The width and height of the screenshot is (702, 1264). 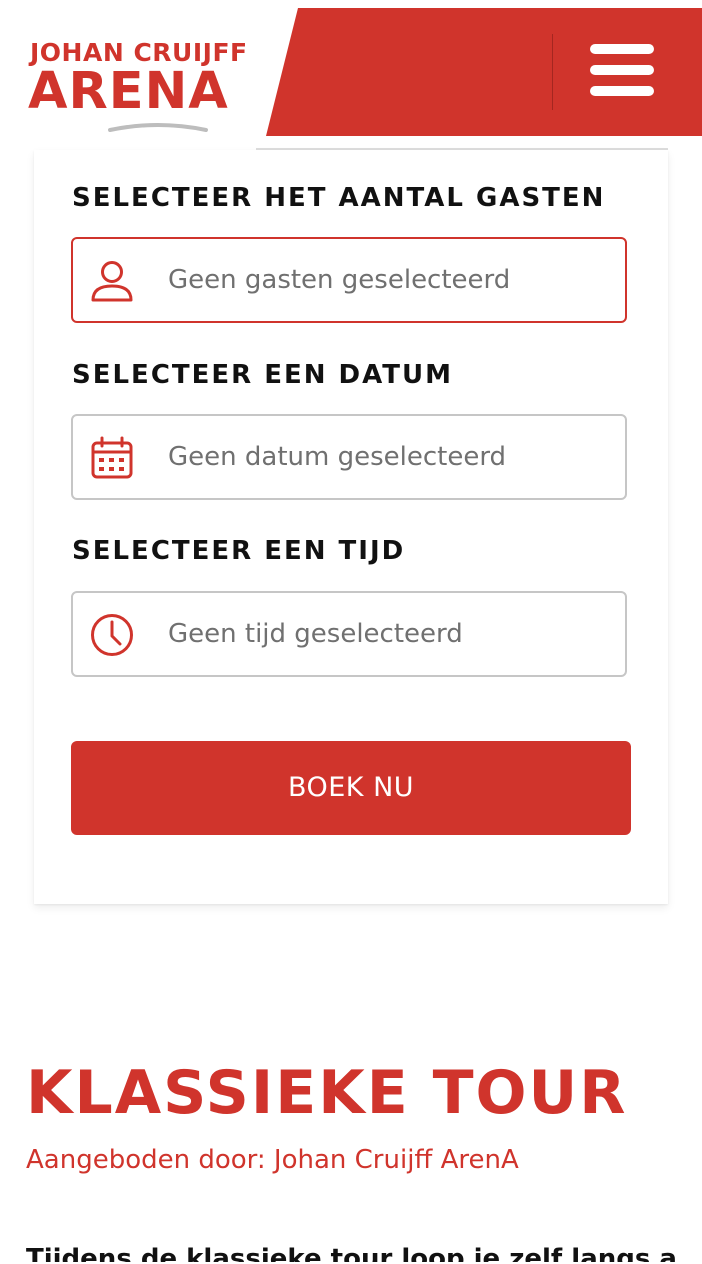 What do you see at coordinates (339, 280) in the screenshot?
I see `guests-placeholder: Geen gasten geselecteerd` at bounding box center [339, 280].